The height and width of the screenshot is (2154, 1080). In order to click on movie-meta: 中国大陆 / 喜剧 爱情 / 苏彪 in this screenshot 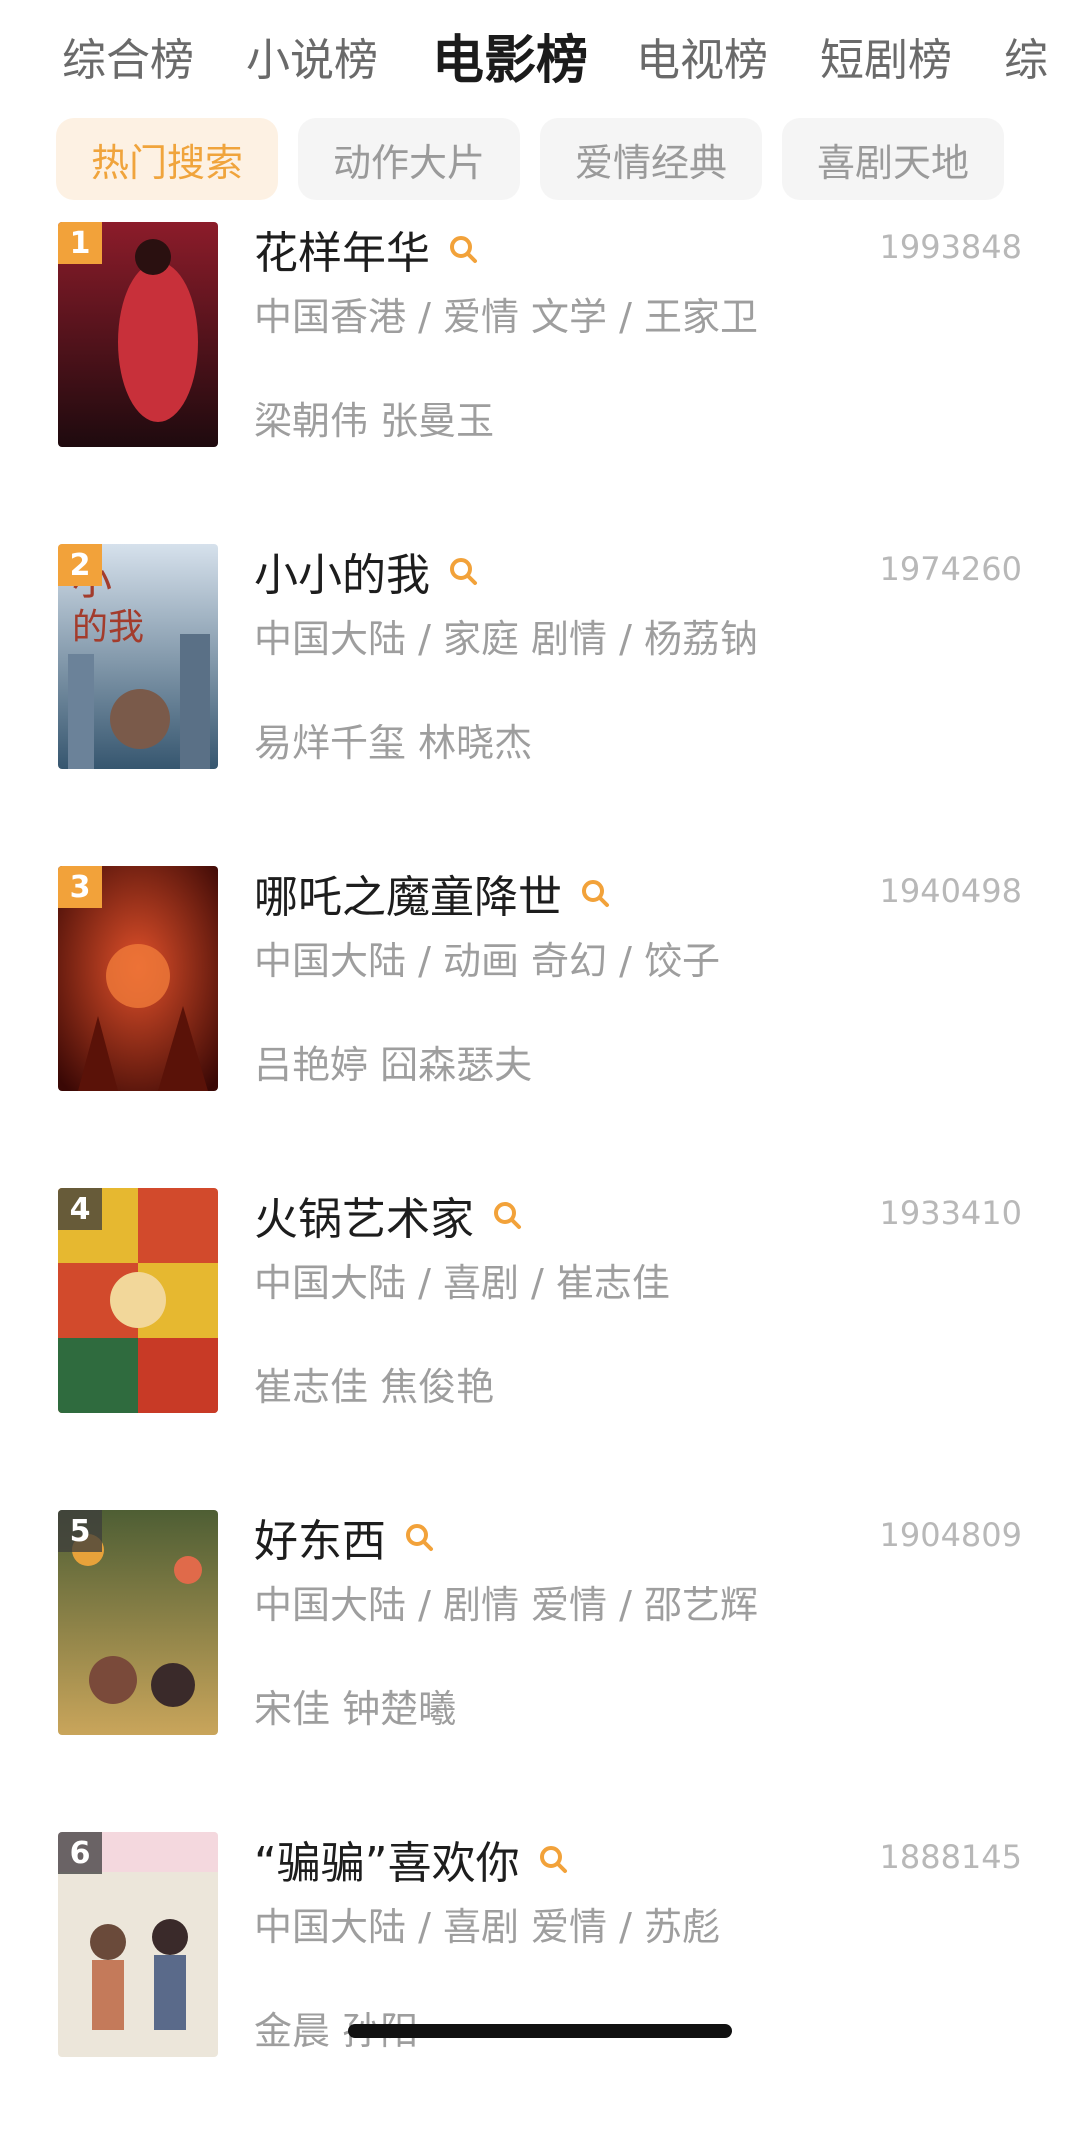, I will do `click(487, 1927)`.